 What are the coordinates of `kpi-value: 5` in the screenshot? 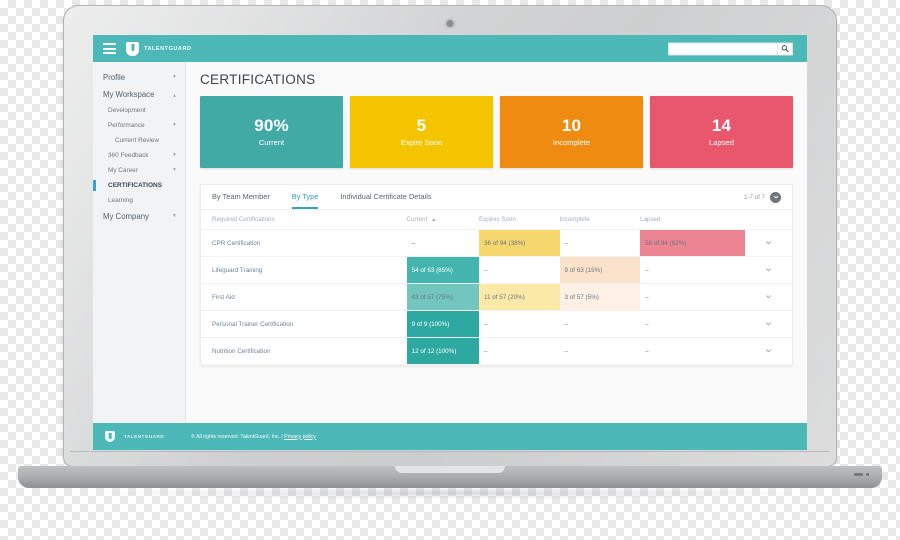 It's located at (421, 126).